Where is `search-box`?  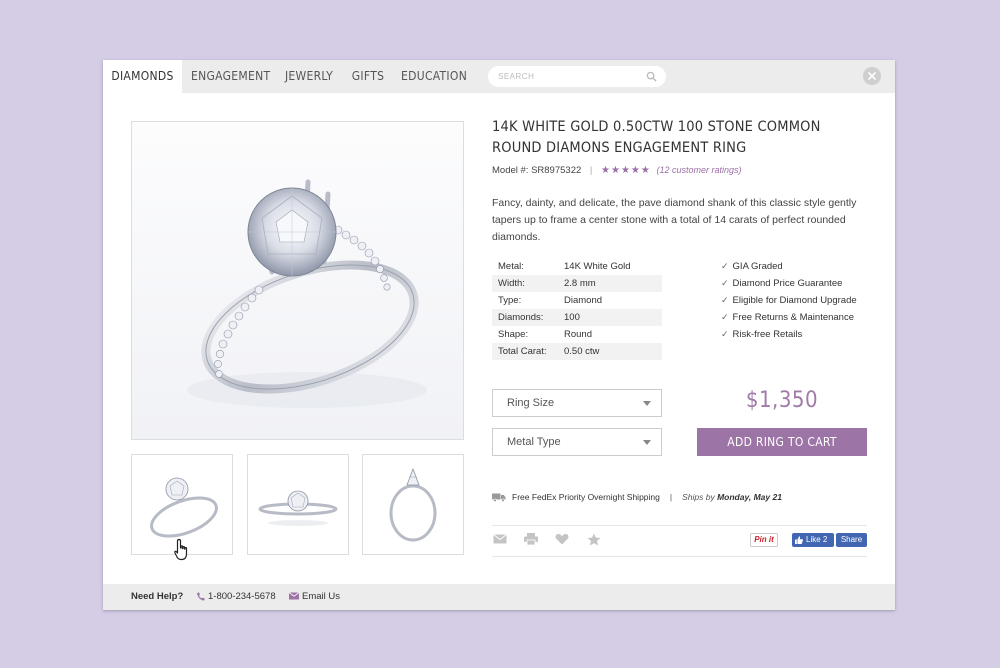
search-box is located at coordinates (577, 76).